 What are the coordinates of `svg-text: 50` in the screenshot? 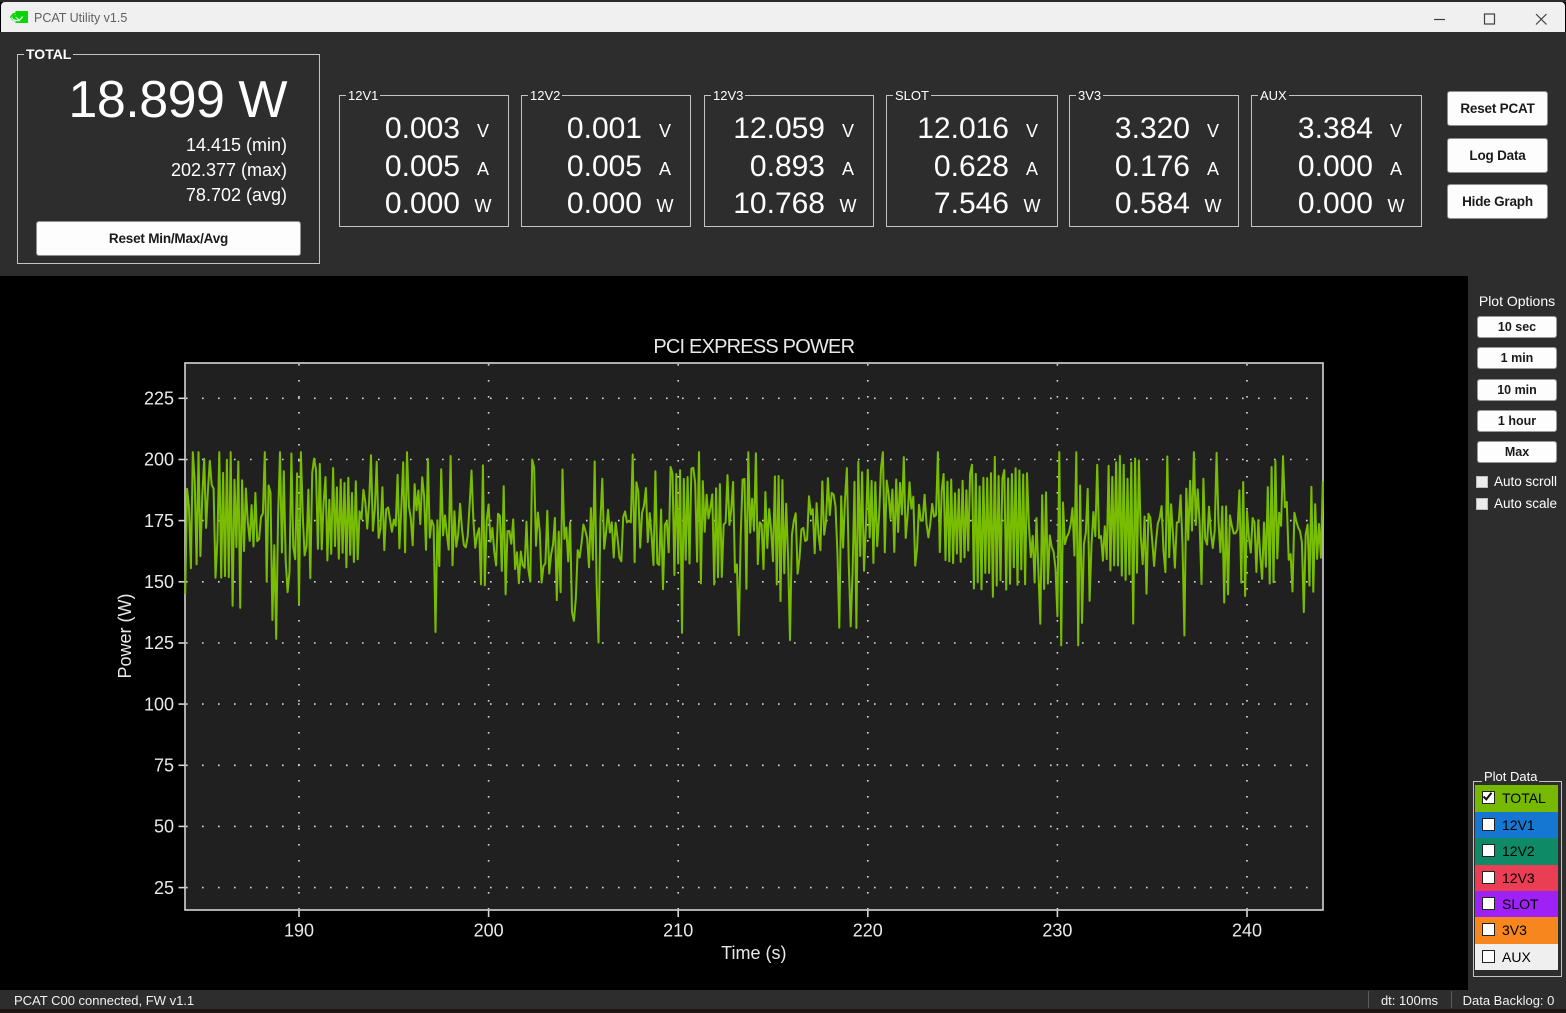 It's located at (164, 827).